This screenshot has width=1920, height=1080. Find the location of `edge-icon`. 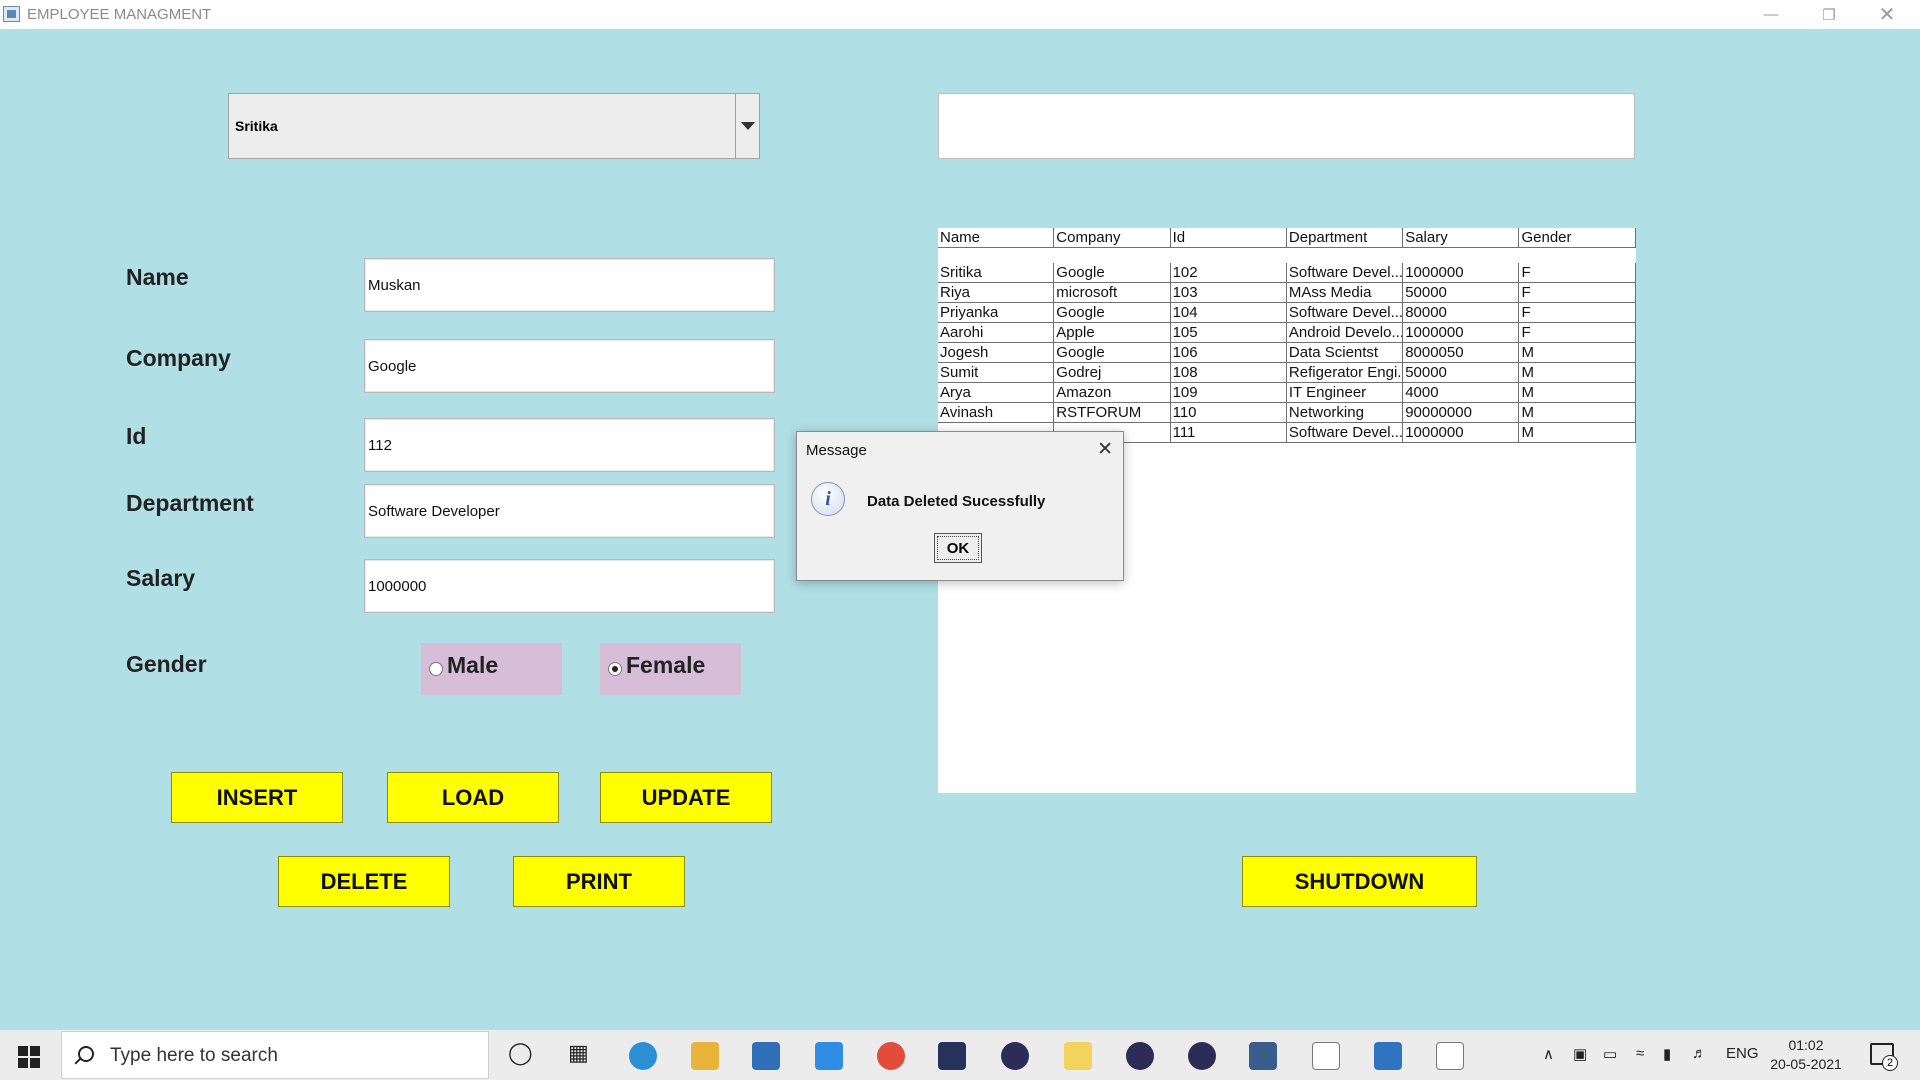

edge-icon is located at coordinates (643, 1056).